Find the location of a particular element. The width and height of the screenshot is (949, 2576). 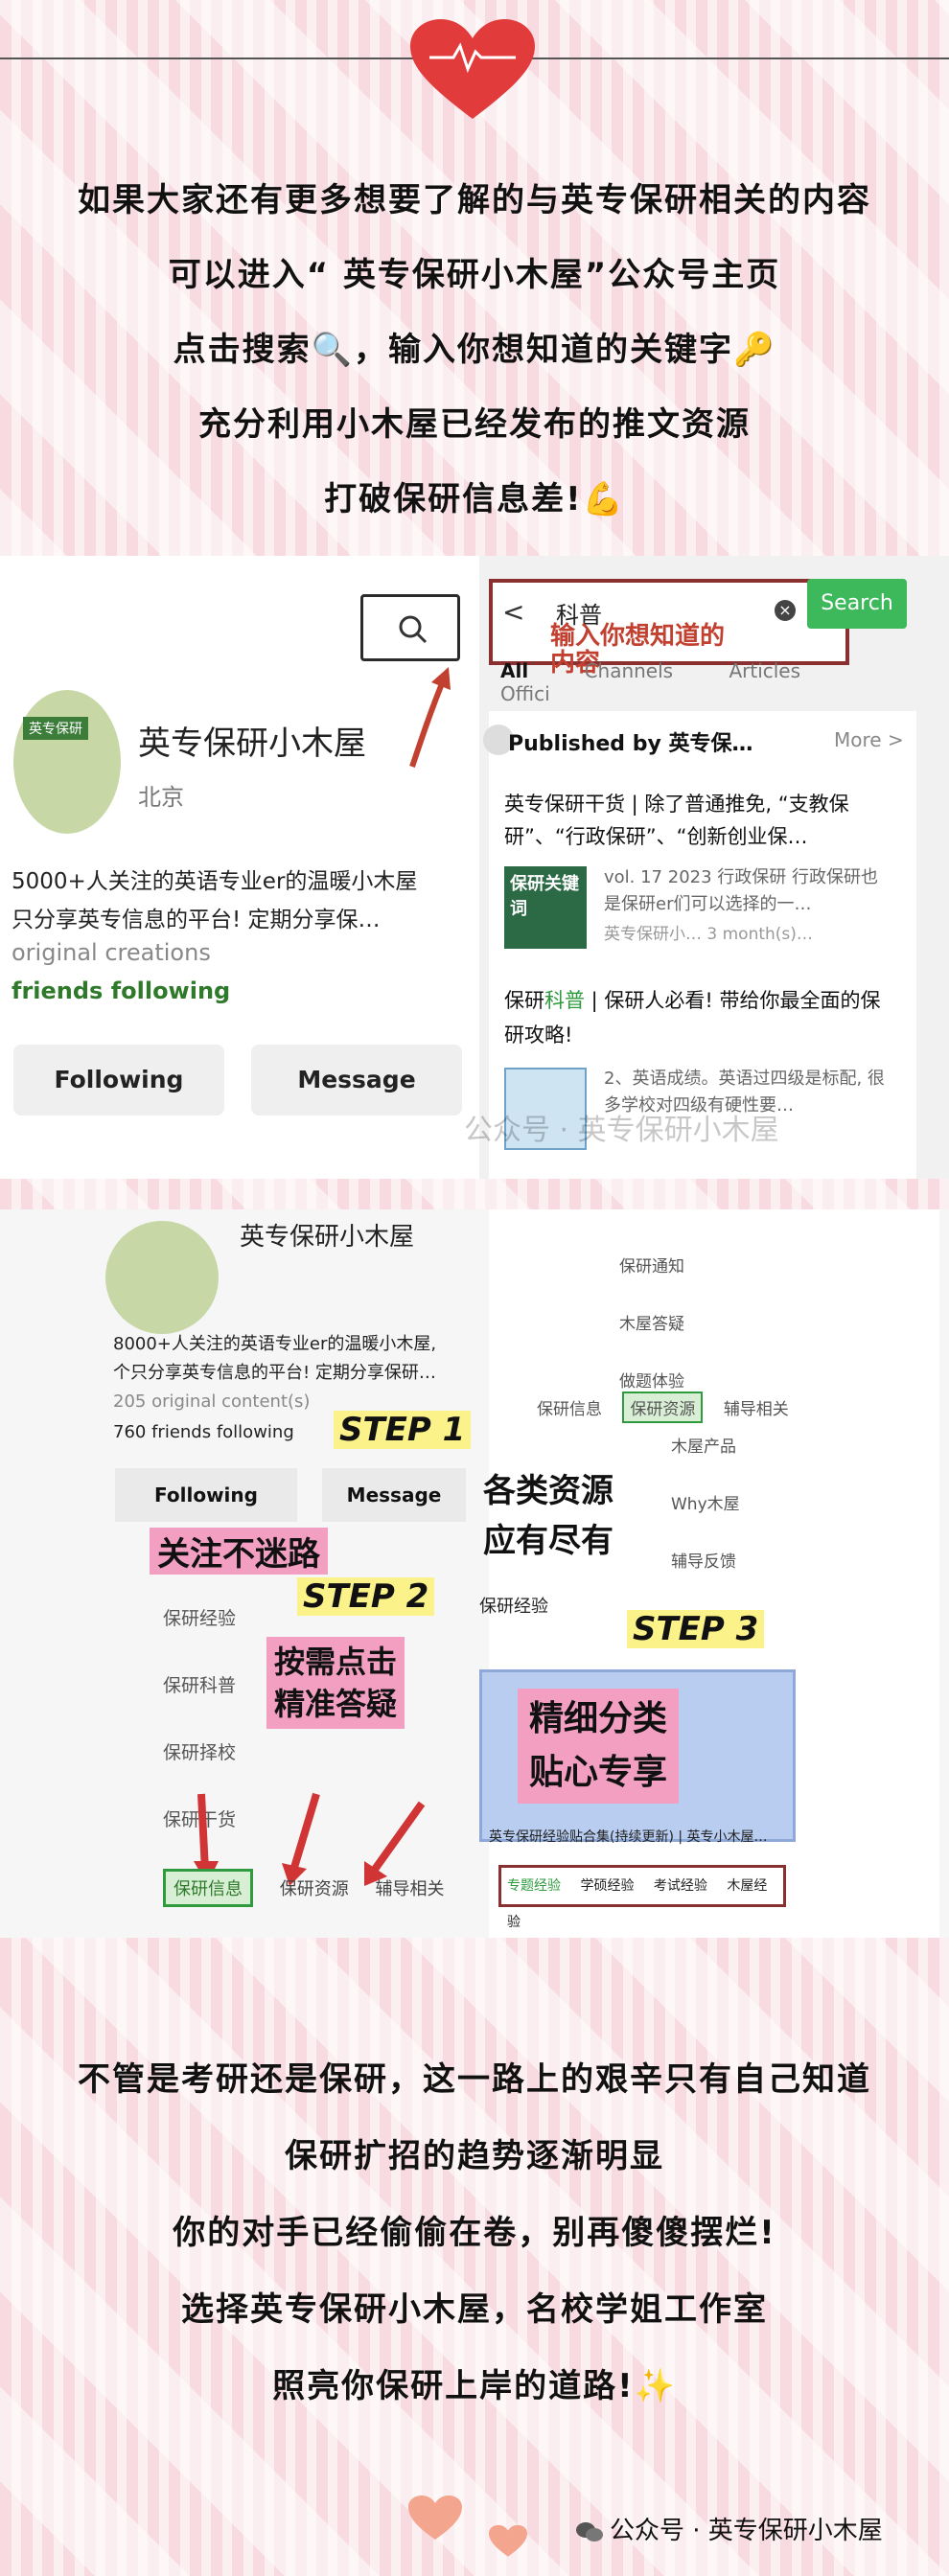

search-submit-button: Search is located at coordinates (857, 604).